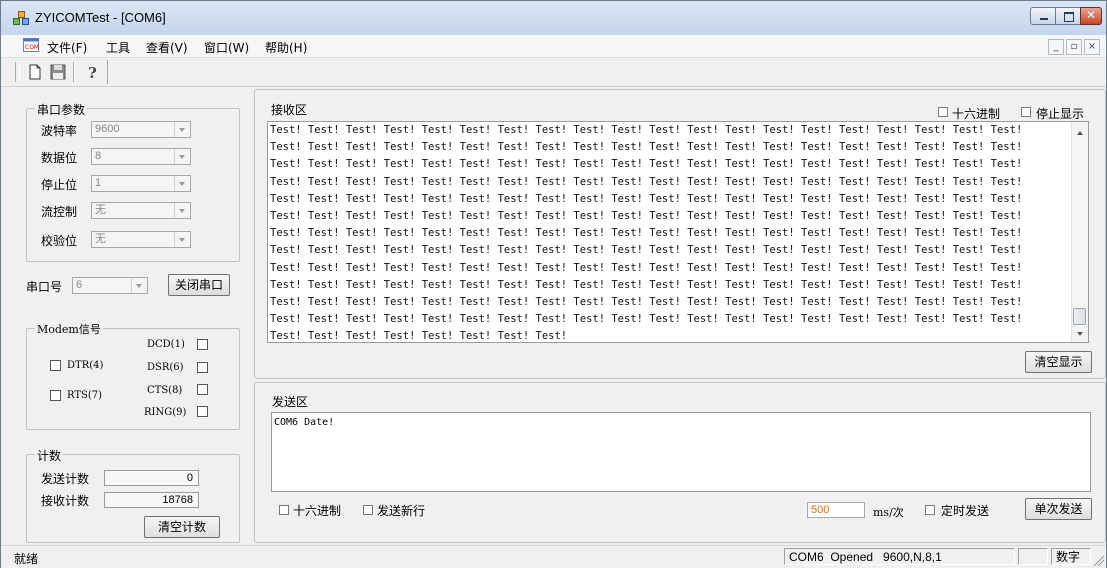  I want to click on timed-send-checkbox, so click(930, 510).